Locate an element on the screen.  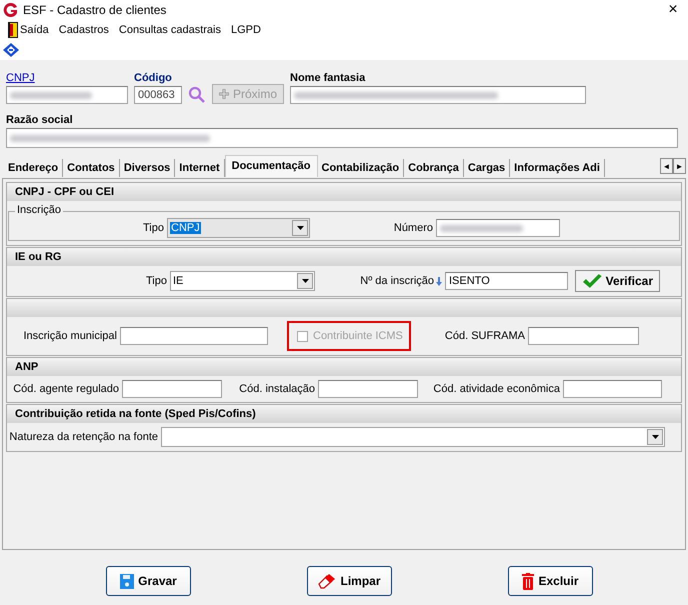
app-logo-icon is located at coordinates (10, 10).